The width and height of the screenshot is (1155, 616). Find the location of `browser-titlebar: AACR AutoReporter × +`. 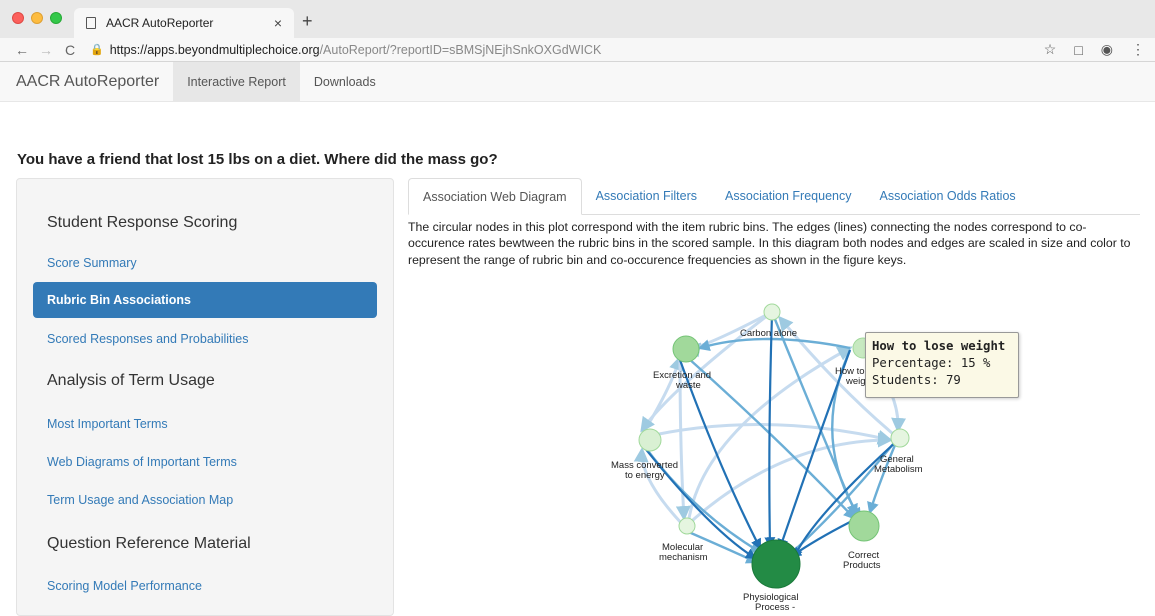

browser-titlebar: AACR AutoReporter × + is located at coordinates (577, 19).